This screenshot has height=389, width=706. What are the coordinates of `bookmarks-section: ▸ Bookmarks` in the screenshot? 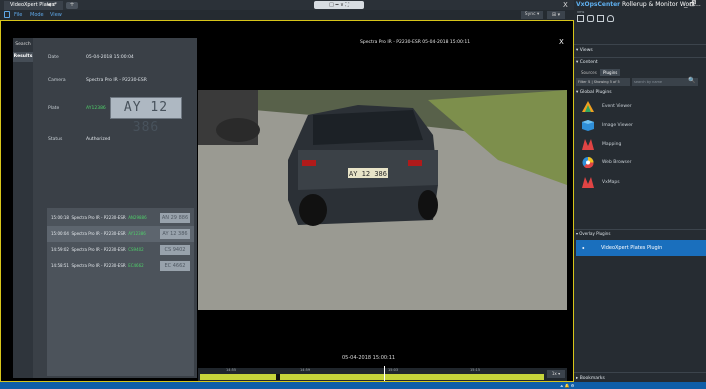 It's located at (590, 378).